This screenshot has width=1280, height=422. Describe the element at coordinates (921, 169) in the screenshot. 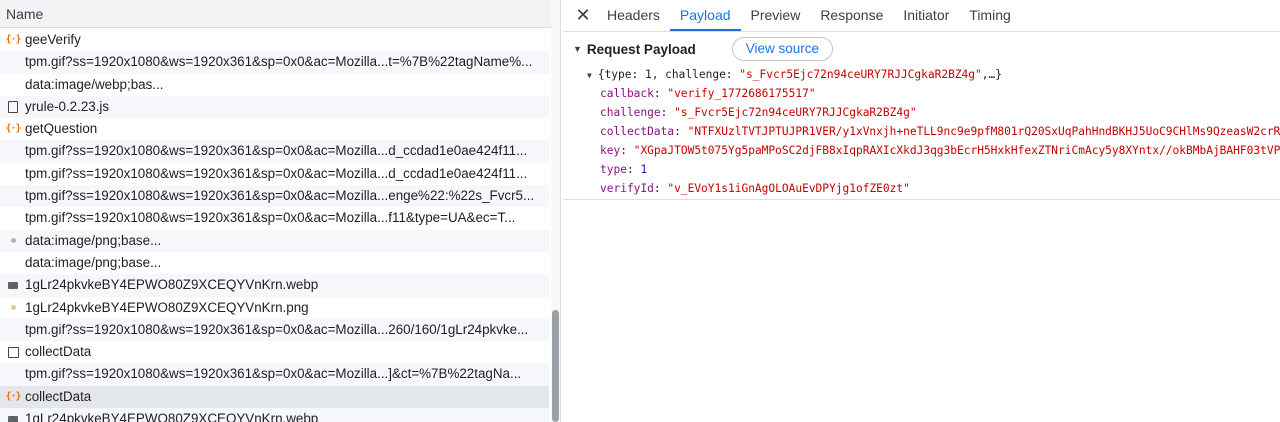

I see `payload-field: type: 1` at that location.